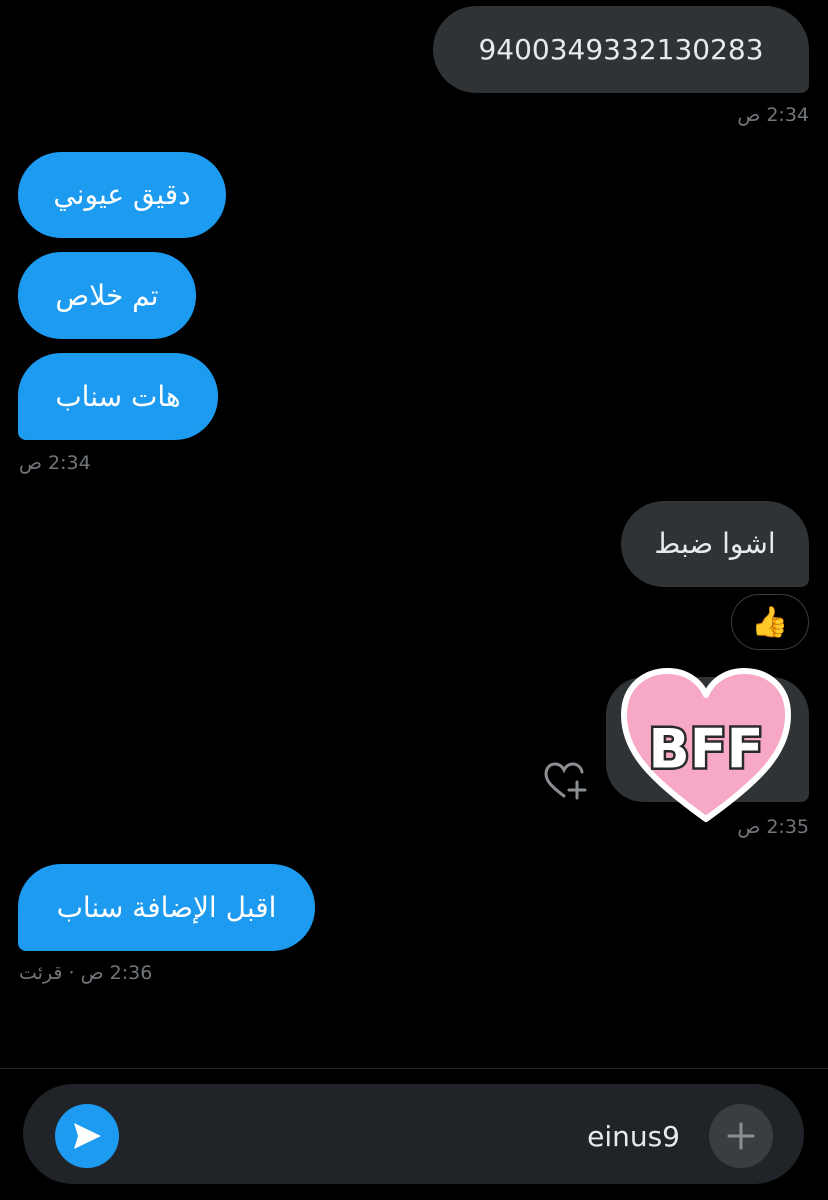 Image resolution: width=828 pixels, height=1200 pixels. I want to click on message-bubble-incoming: هات سناب, so click(118, 396).